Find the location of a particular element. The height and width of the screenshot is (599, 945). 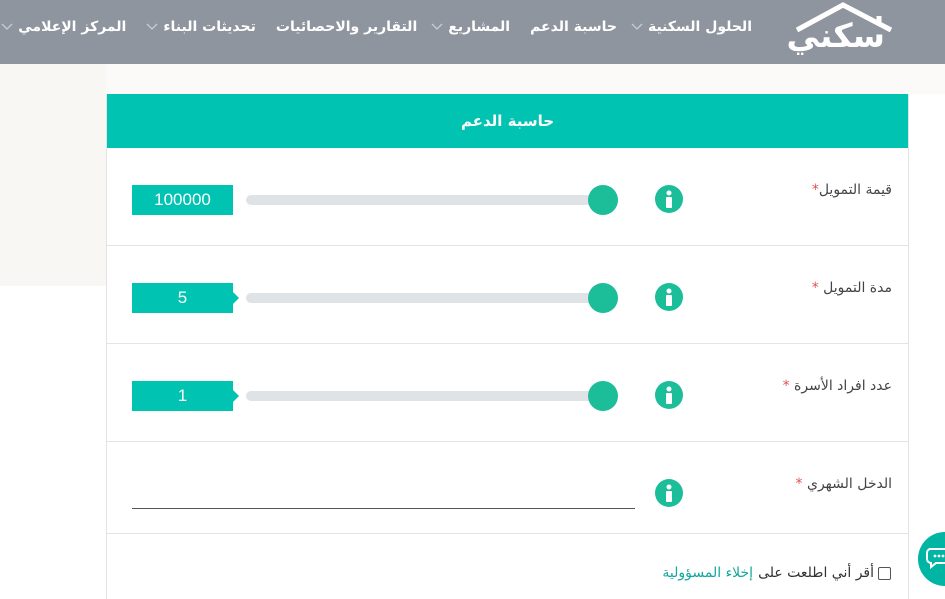

nav-item-label: حاسبة الدعم is located at coordinates (573, 27).